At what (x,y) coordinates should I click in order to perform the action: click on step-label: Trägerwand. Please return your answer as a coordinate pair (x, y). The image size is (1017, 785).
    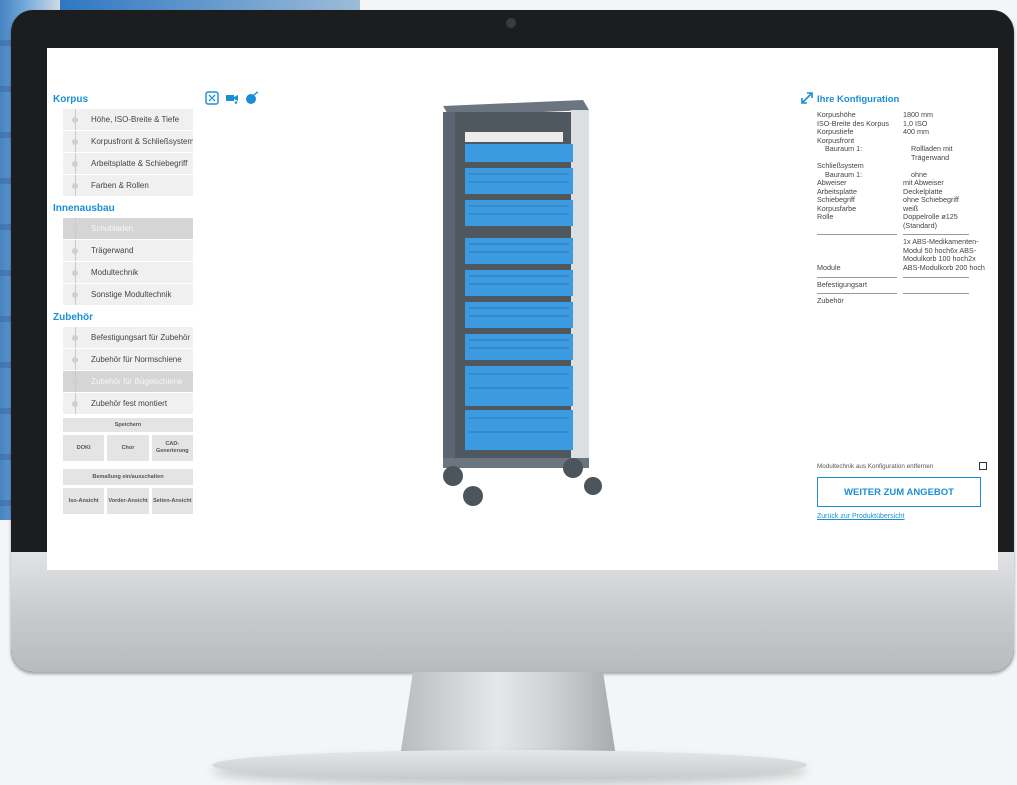
    Looking at the image, I should click on (112, 250).